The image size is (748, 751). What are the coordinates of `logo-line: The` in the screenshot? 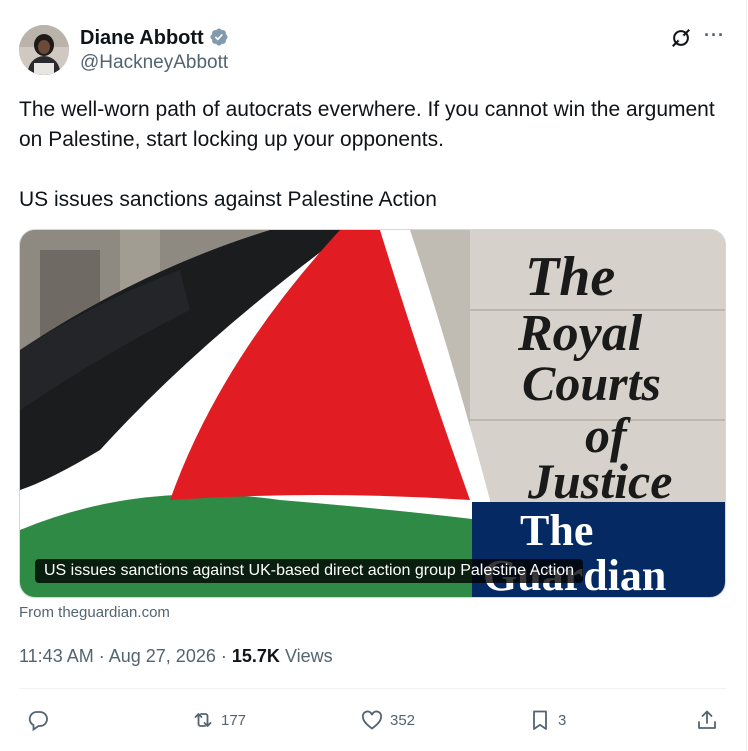 It's located at (556, 530).